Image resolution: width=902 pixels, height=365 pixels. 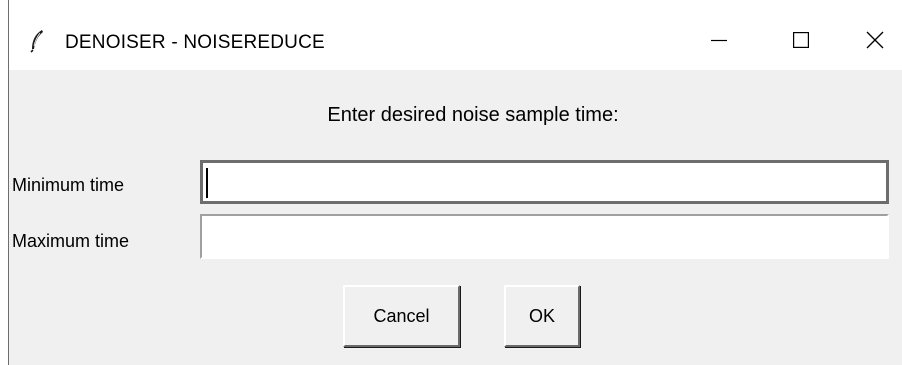 I want to click on minimum-time-input, so click(x=544, y=182).